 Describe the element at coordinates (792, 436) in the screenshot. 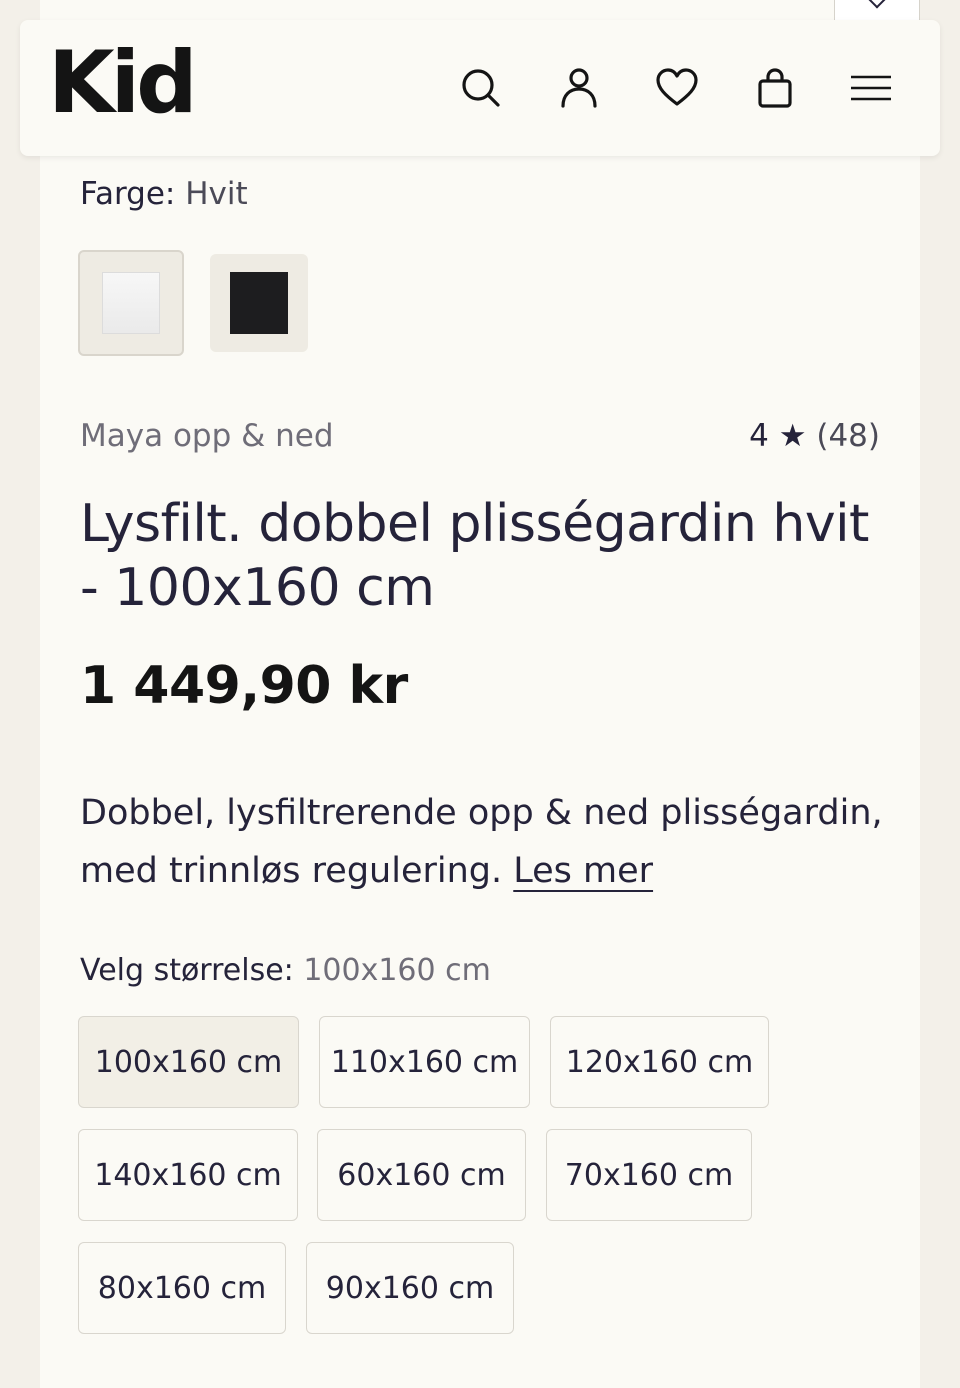

I see `star-icon: ★` at that location.